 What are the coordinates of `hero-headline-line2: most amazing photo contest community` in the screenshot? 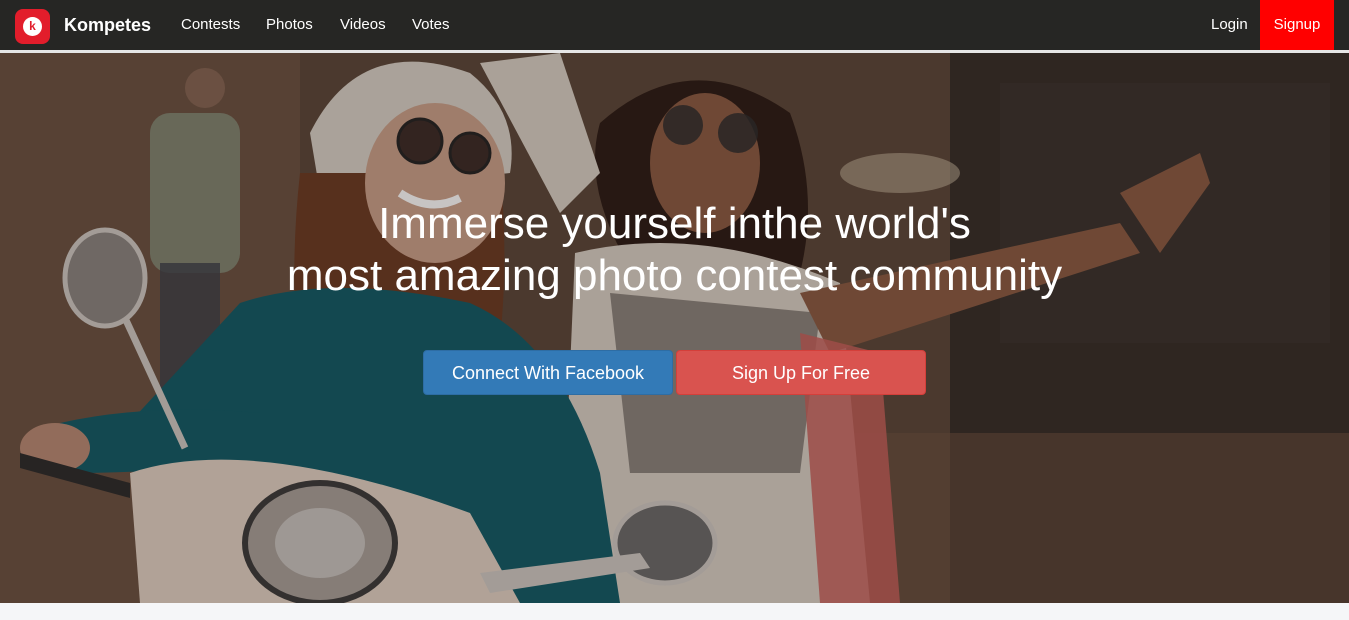 It's located at (674, 275).